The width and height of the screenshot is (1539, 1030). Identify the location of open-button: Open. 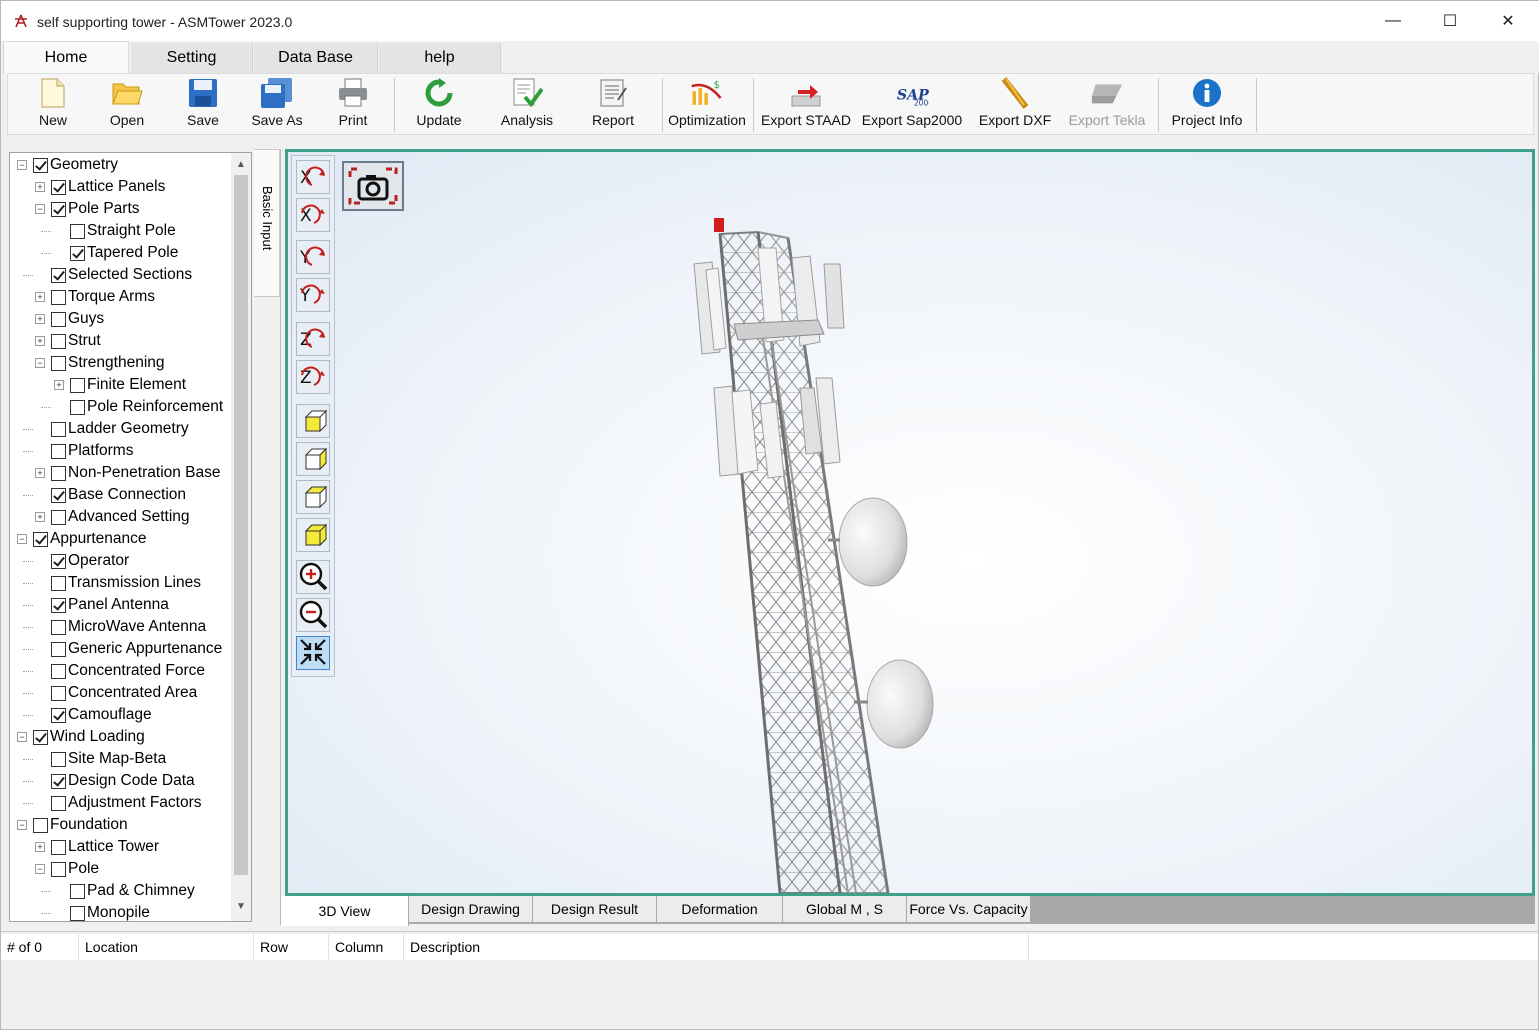
(127, 104).